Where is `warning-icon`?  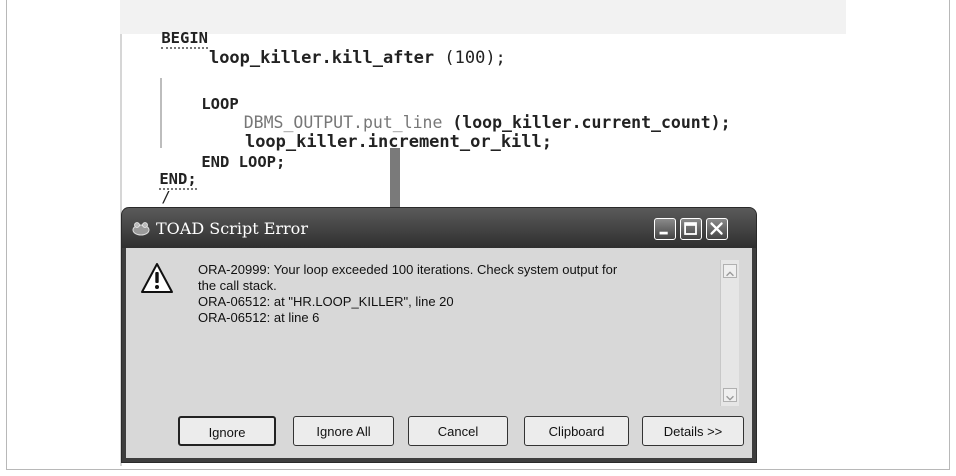 warning-icon is located at coordinates (157, 278).